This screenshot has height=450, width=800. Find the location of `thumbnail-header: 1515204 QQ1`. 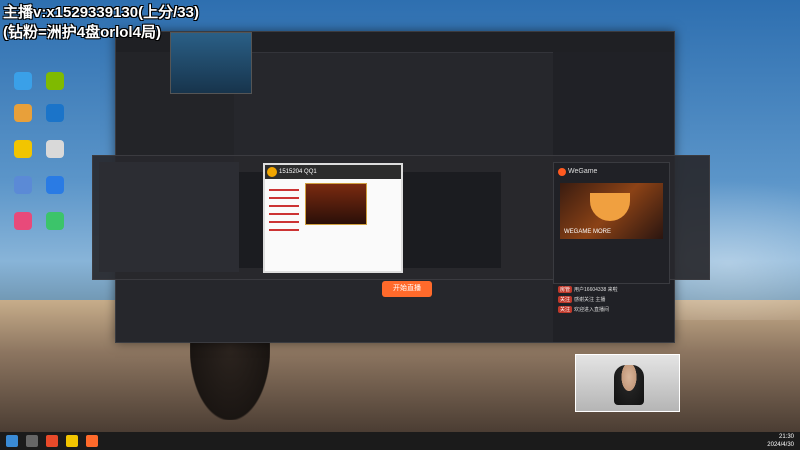

thumbnail-header: 1515204 QQ1 is located at coordinates (333, 172).